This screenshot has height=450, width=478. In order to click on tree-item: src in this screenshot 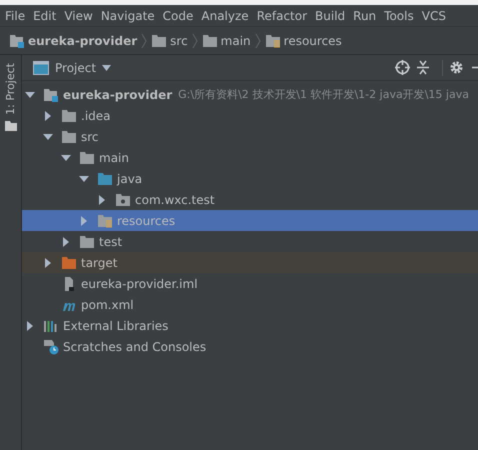, I will do `click(250, 136)`.